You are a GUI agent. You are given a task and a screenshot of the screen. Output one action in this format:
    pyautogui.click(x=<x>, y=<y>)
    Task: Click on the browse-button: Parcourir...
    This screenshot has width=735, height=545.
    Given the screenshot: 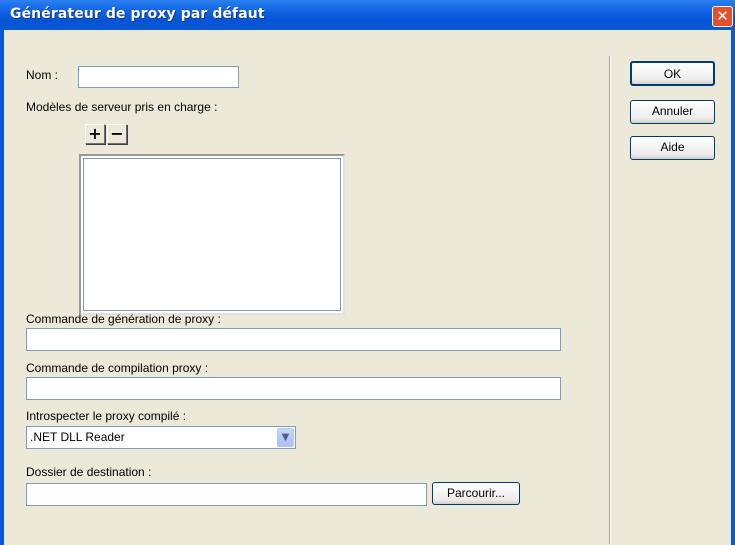 What is the action you would take?
    pyautogui.click(x=476, y=493)
    